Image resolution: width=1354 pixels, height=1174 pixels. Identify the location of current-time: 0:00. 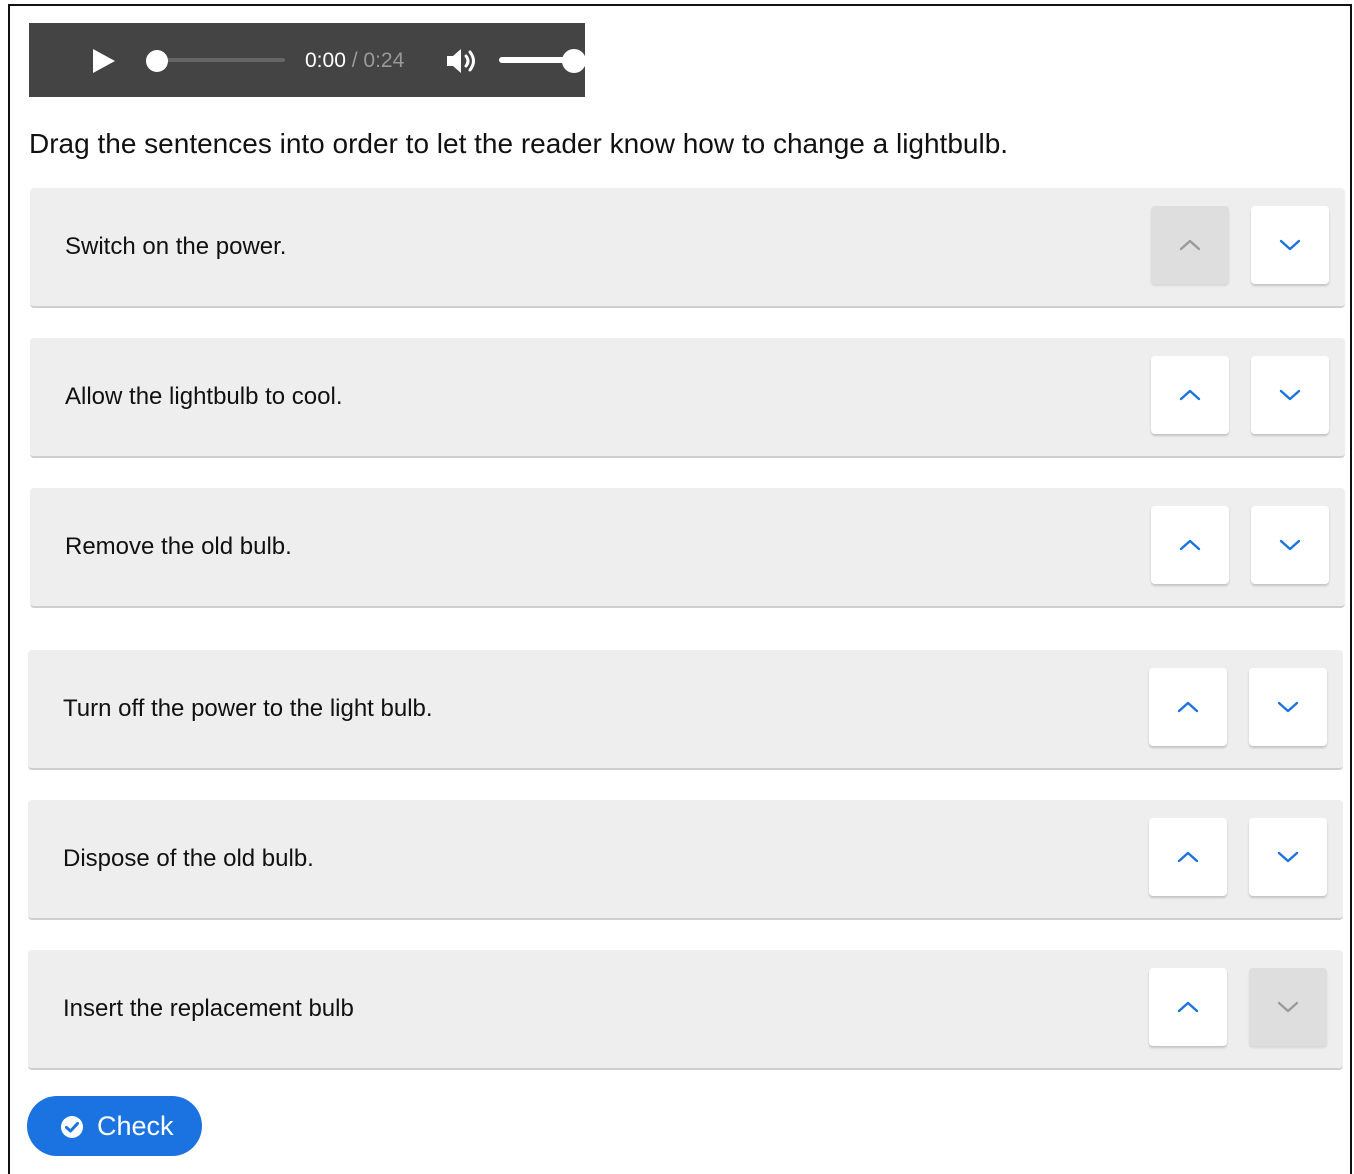
(325, 60).